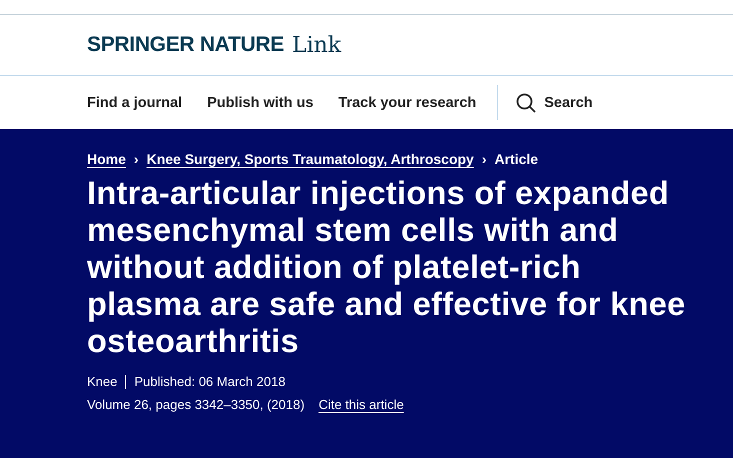 This screenshot has height=458, width=733. I want to click on article-type: Knee, so click(102, 381).